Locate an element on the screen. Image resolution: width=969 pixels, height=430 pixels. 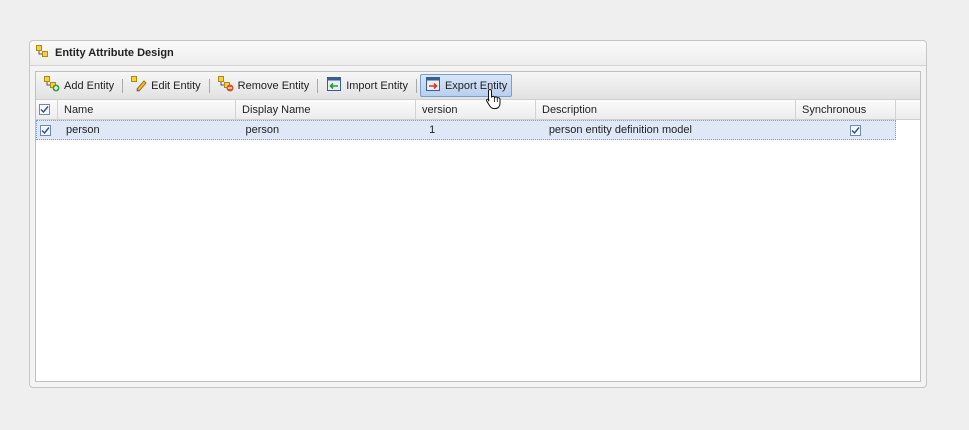
remove-entity-label: Remove Entity is located at coordinates (273, 85).